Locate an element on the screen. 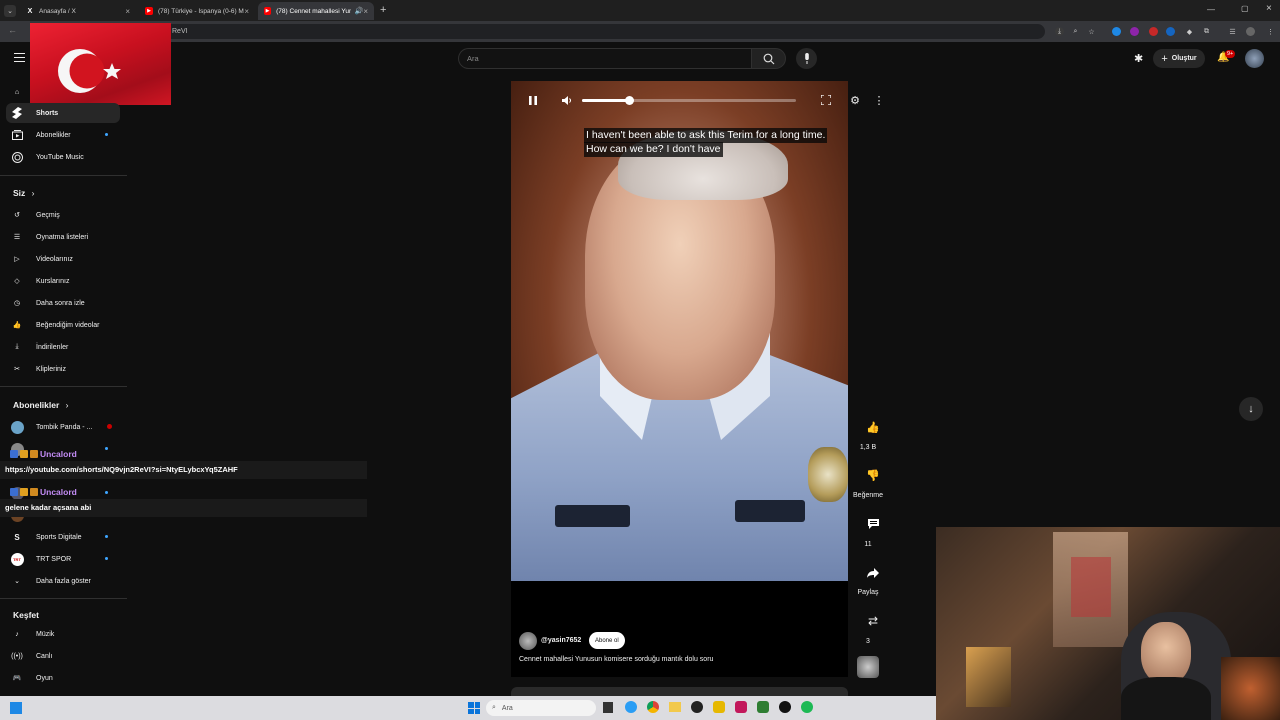  maximize-button: ▢ is located at coordinates (1245, 8).